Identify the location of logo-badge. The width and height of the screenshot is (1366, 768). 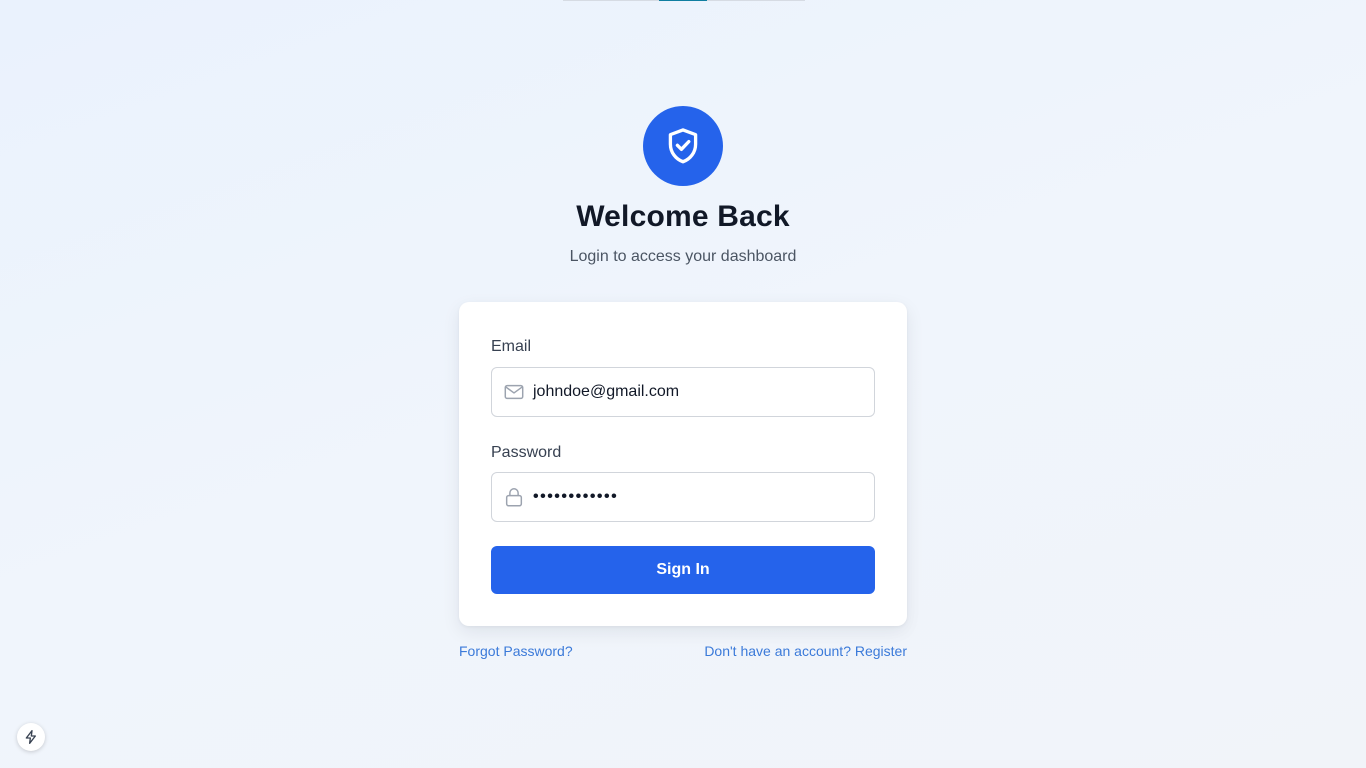
(683, 146).